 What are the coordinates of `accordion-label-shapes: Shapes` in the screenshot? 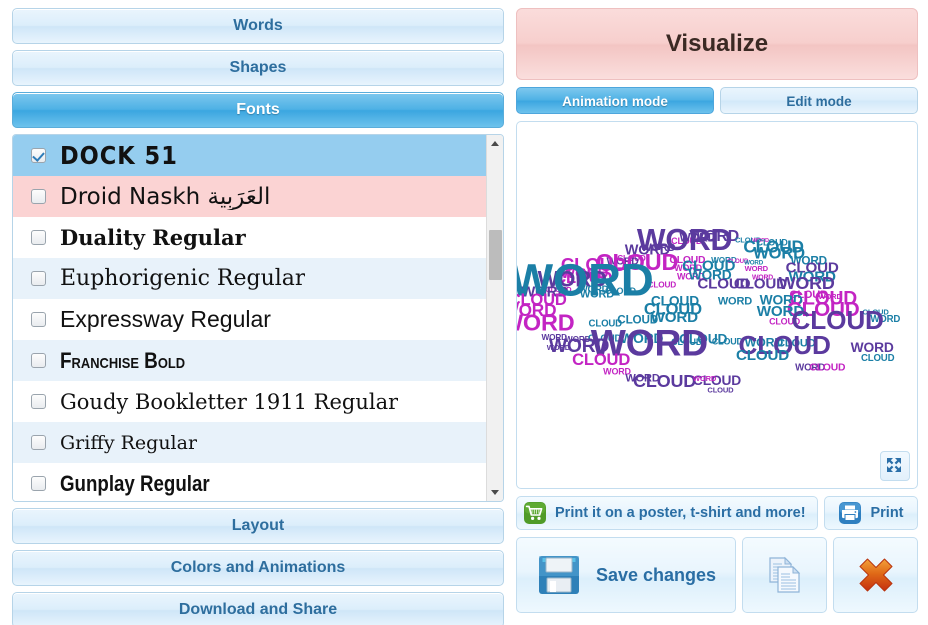 It's located at (258, 67).